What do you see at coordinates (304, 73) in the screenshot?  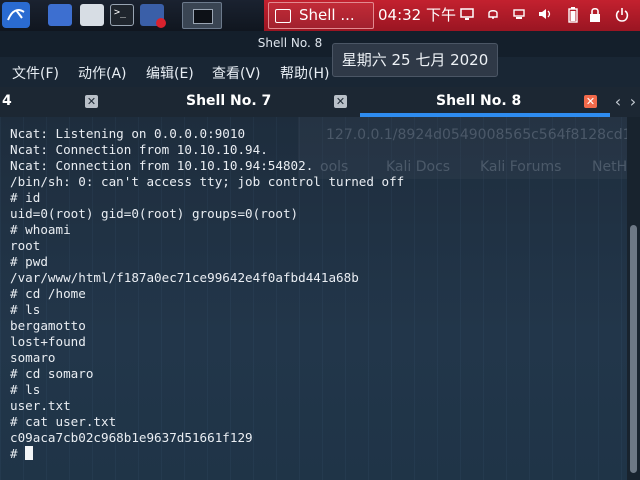 I see `menu-help: 帮助(H)` at bounding box center [304, 73].